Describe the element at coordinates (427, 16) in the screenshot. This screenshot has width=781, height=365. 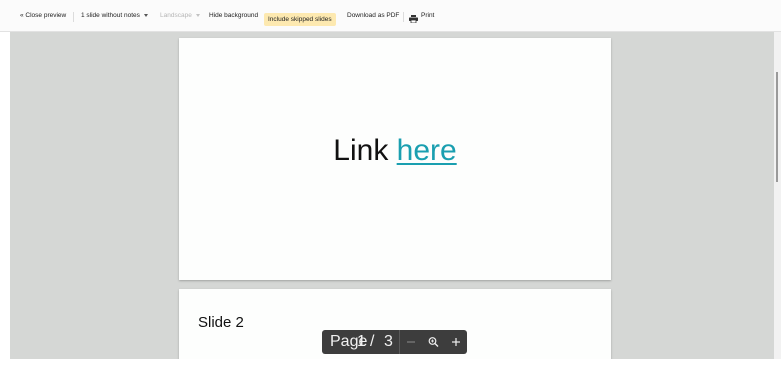
I see `print-button: Print` at that location.